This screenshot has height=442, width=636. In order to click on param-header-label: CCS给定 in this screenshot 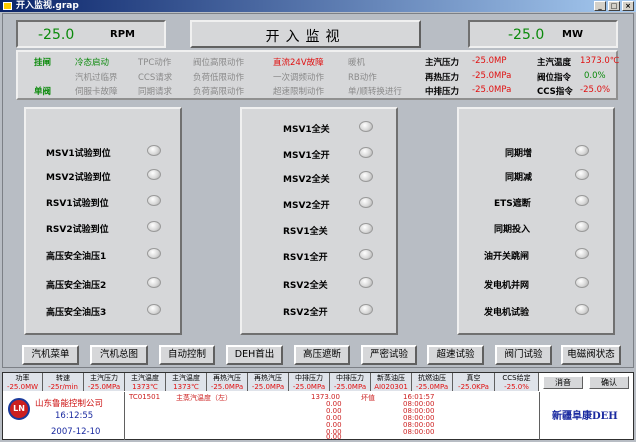, I will do `click(516, 378)`.